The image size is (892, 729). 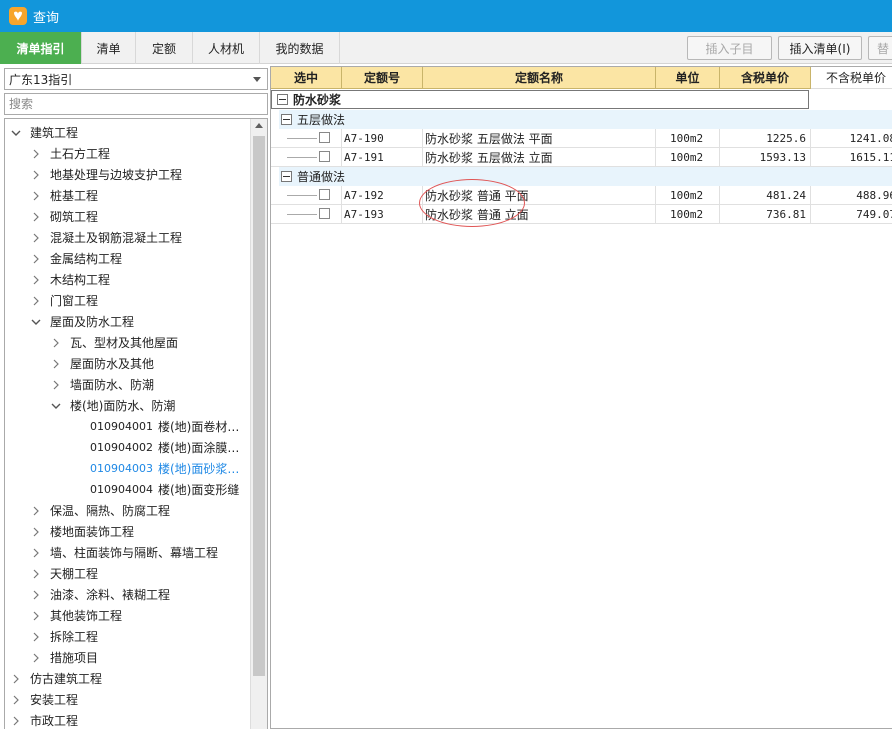 I want to click on tree-item: 混凝土及钢筋混凝土工程, so click(x=105, y=237).